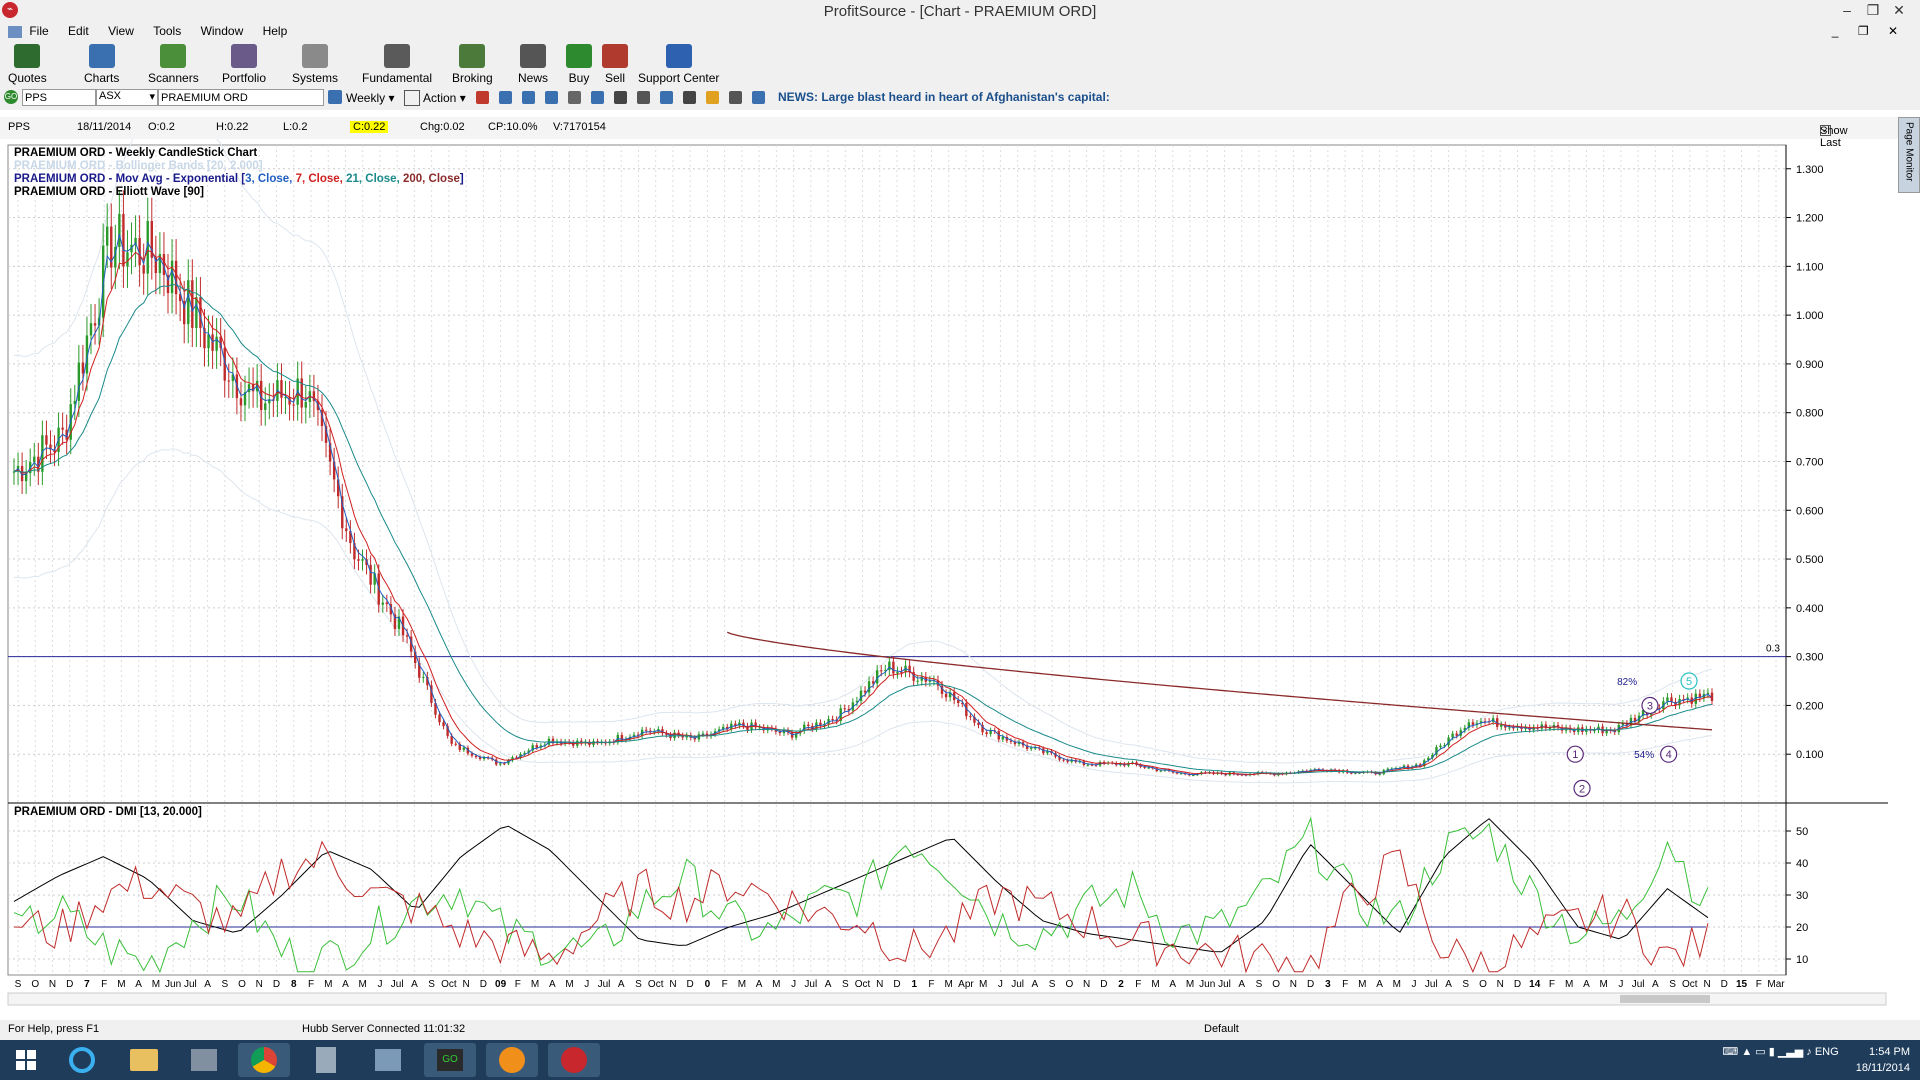 This screenshot has width=1920, height=1080. I want to click on dmi-y-tick-label: 40, so click(1802, 864).